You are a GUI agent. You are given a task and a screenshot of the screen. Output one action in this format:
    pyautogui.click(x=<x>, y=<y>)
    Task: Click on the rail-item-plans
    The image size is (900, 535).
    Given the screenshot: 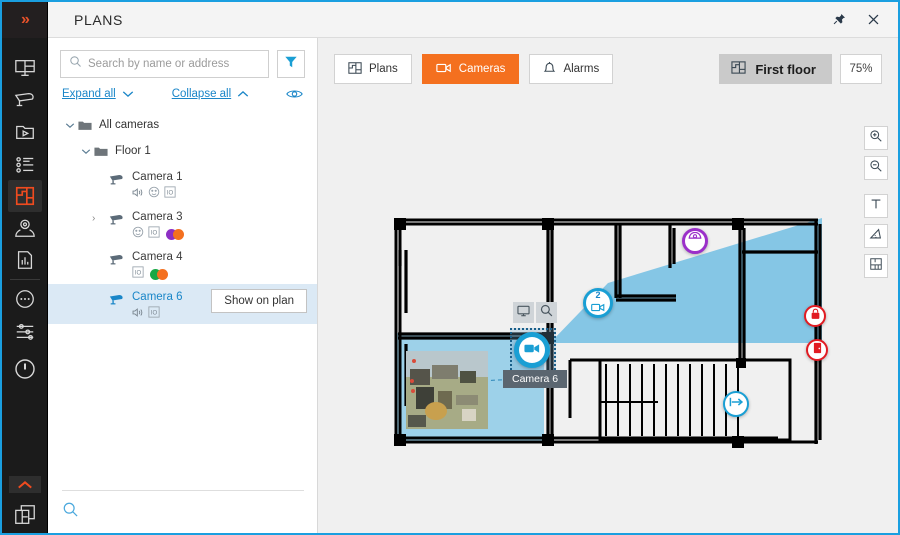 What is the action you would take?
    pyautogui.click(x=24, y=196)
    